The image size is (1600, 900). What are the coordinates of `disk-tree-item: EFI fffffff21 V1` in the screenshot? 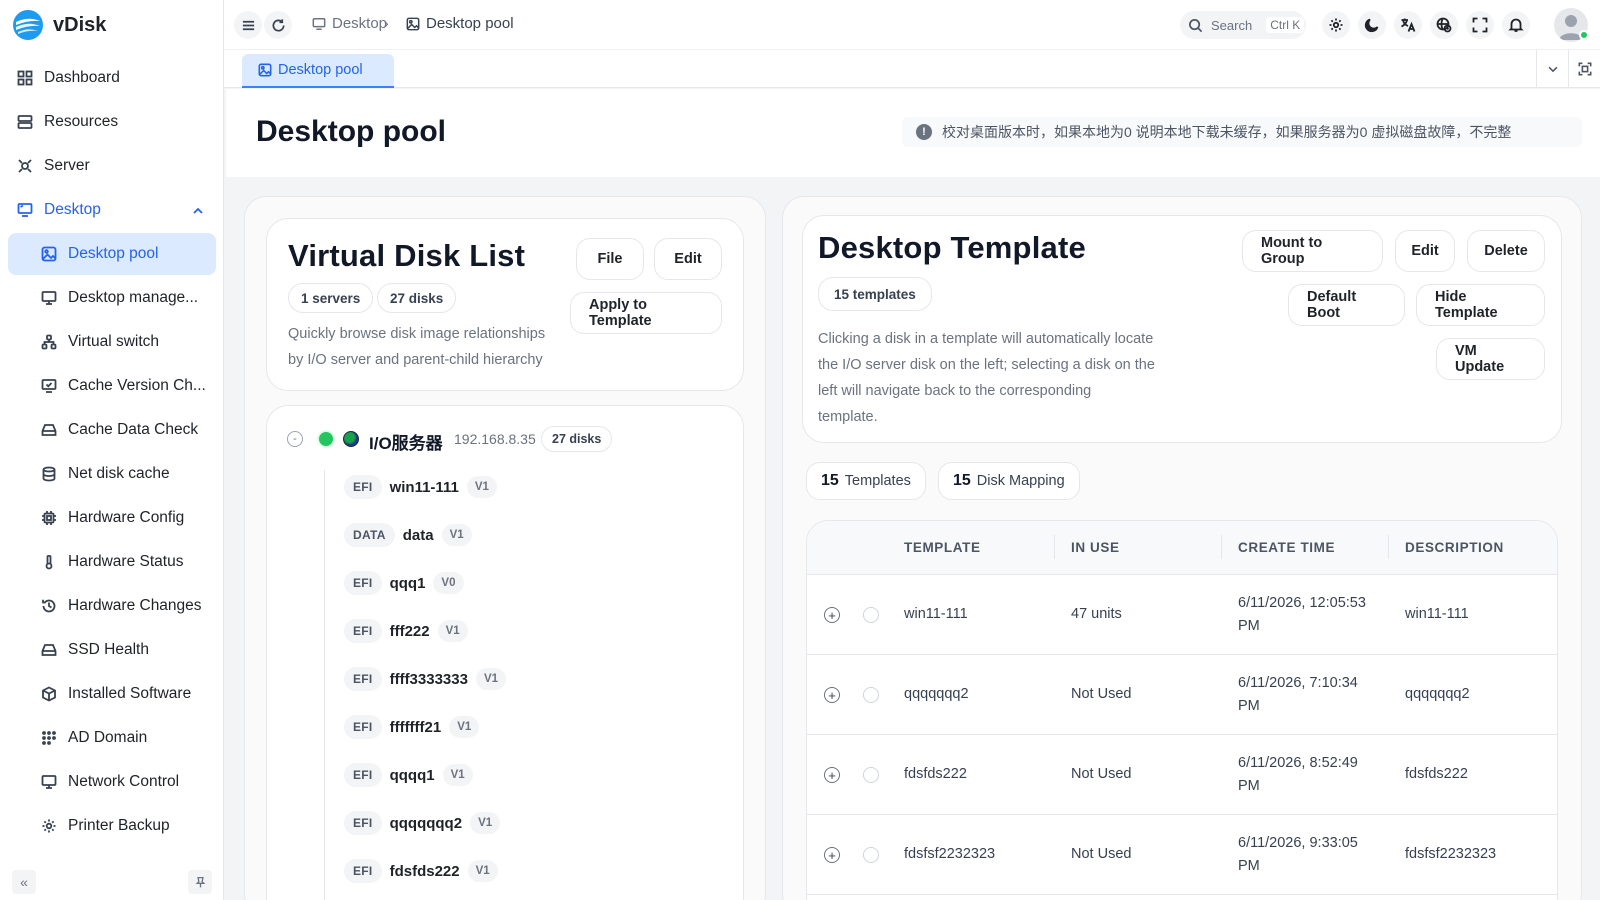 It's located at (412, 727).